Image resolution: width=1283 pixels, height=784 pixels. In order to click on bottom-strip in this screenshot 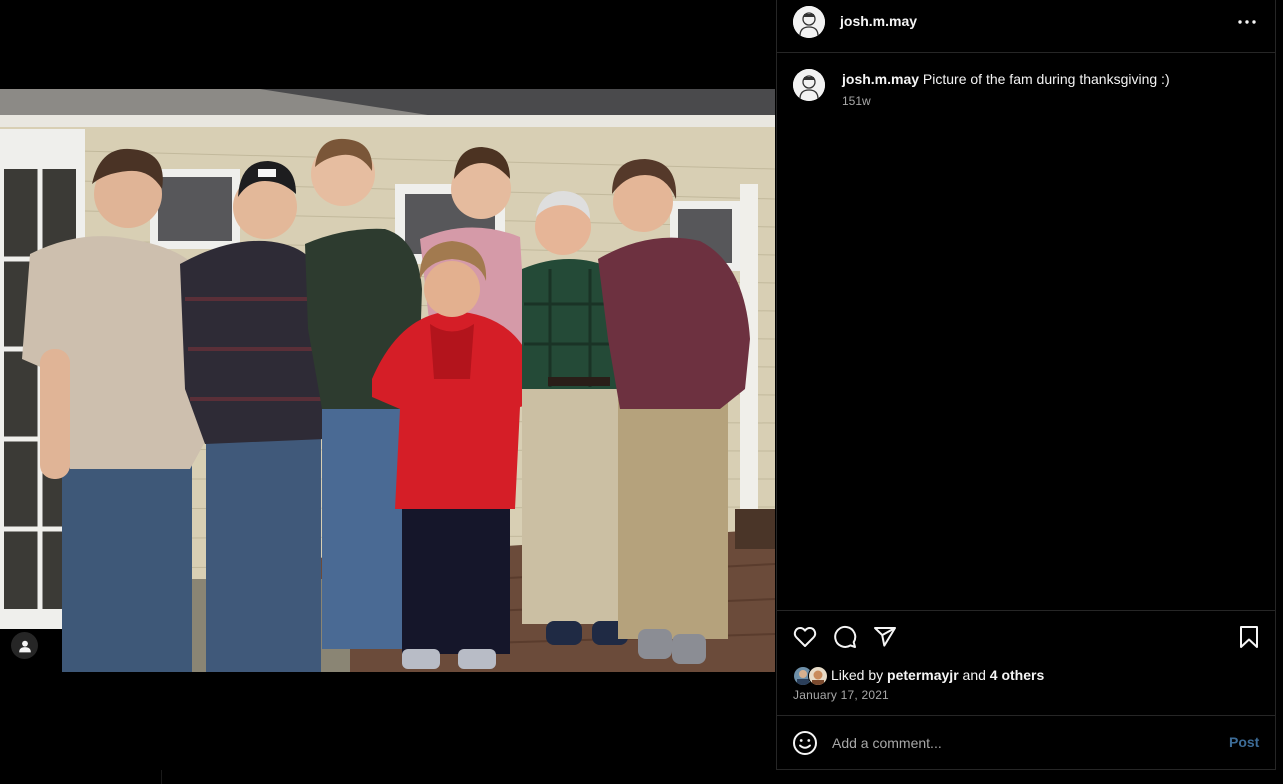, I will do `click(81, 777)`.